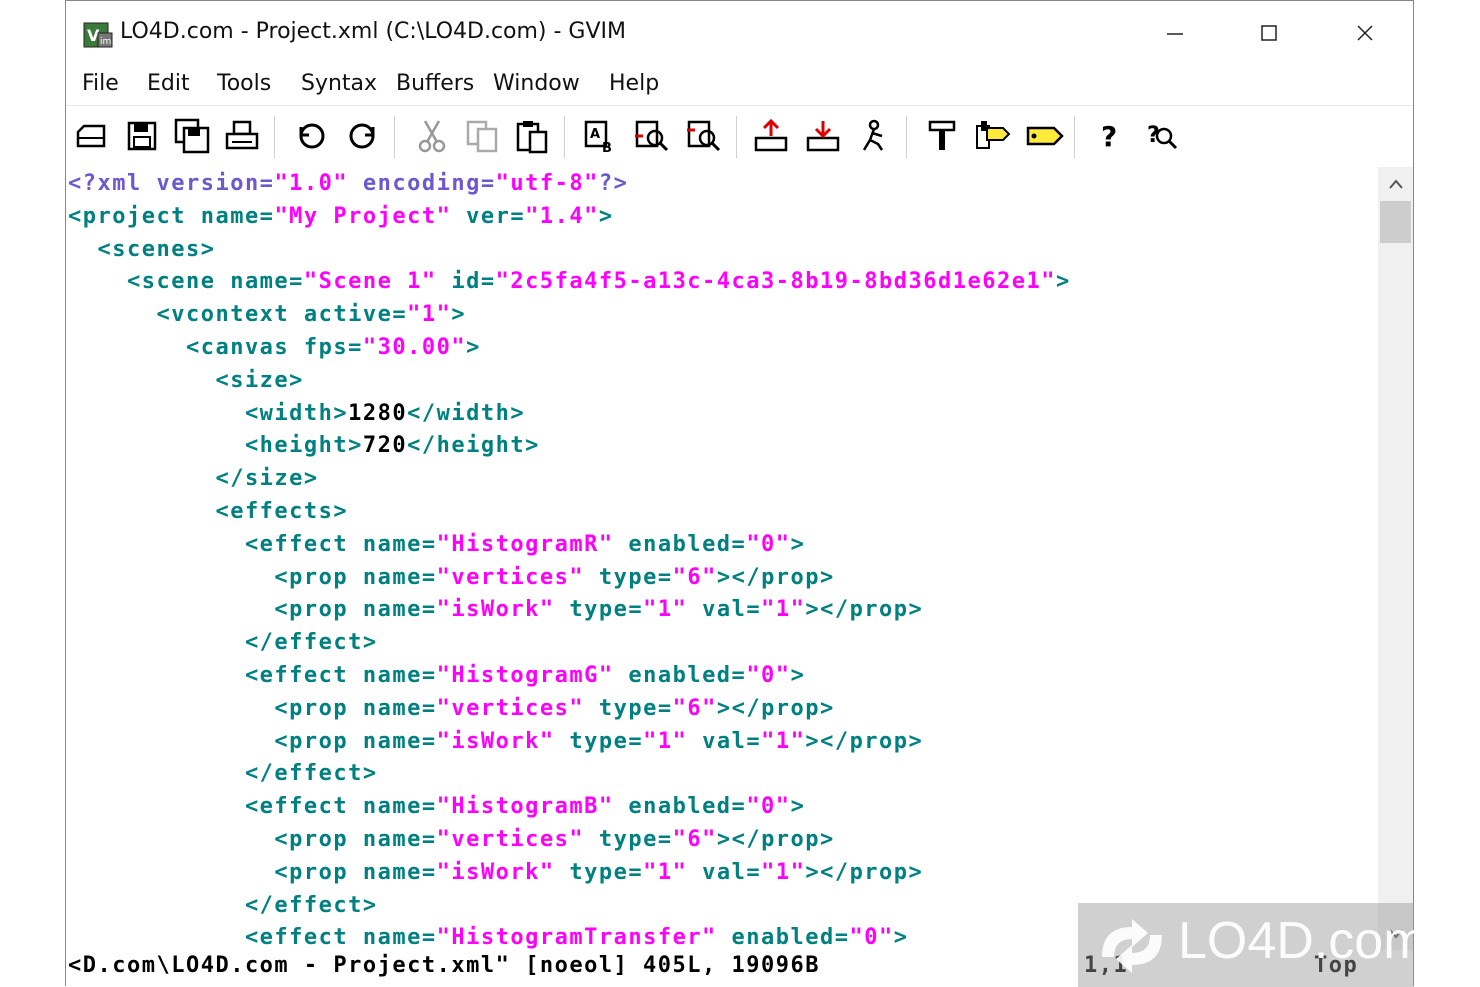 The image size is (1480, 987). What do you see at coordinates (1044, 136) in the screenshot?
I see `jump-tag-icon` at bounding box center [1044, 136].